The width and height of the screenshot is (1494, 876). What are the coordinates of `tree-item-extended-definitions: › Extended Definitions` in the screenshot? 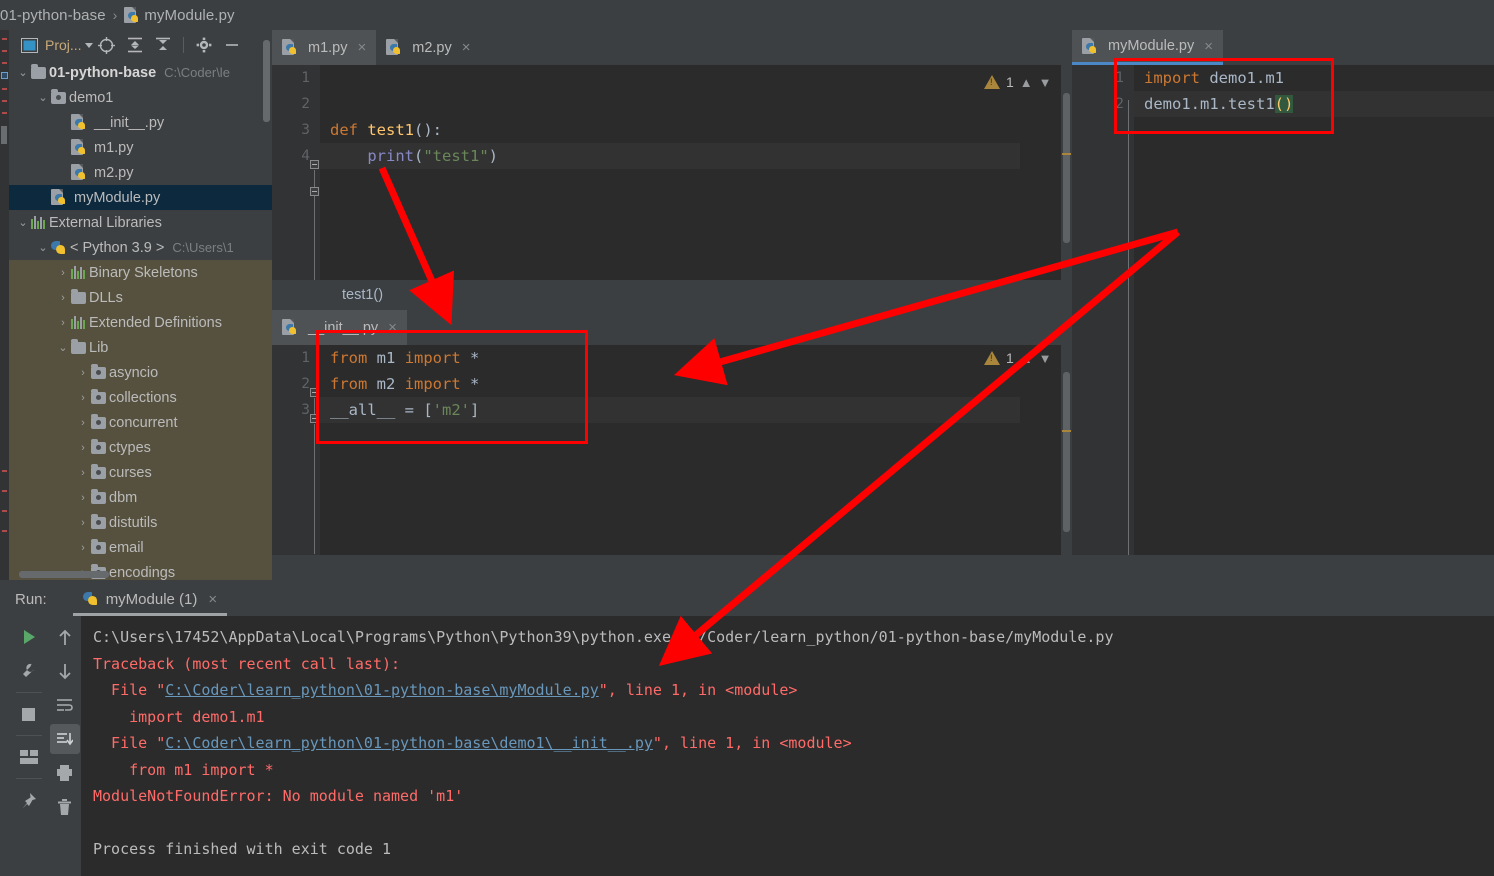 It's located at (140, 322).